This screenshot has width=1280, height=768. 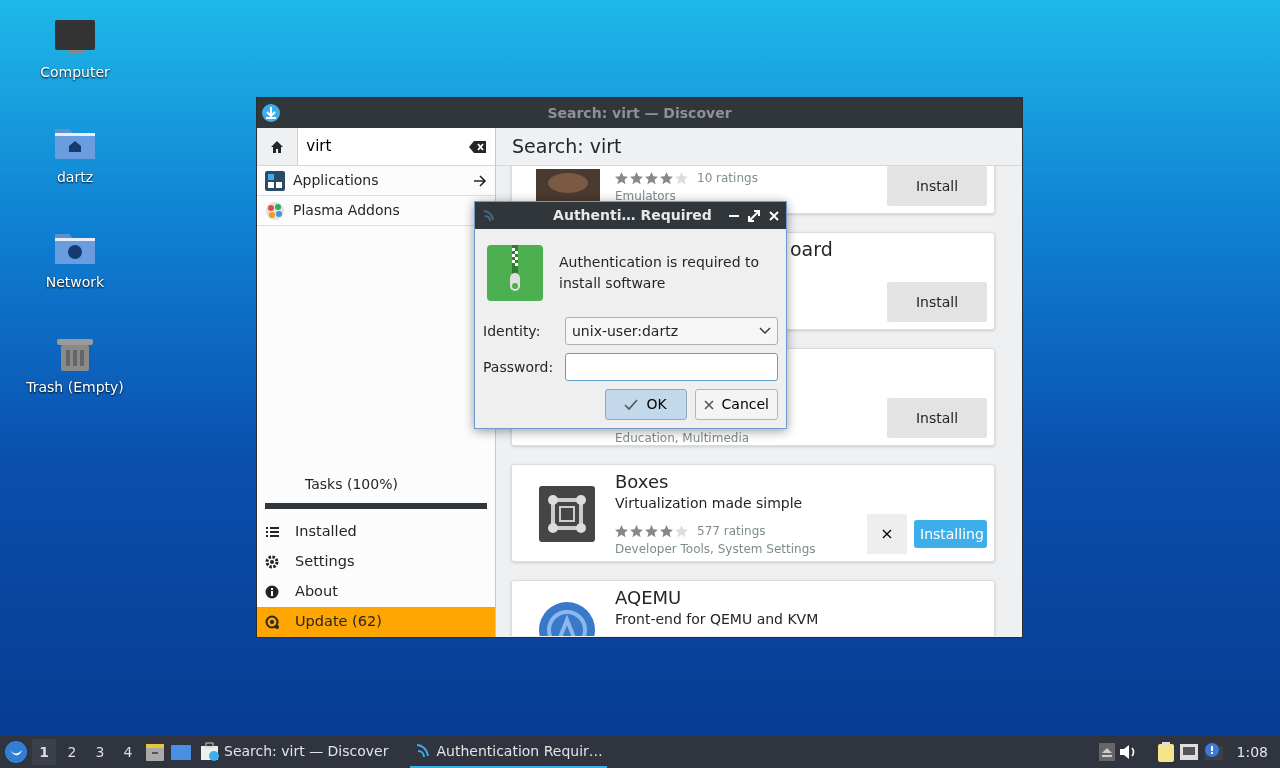 I want to click on nav-item: Settings, so click(x=376, y=562).